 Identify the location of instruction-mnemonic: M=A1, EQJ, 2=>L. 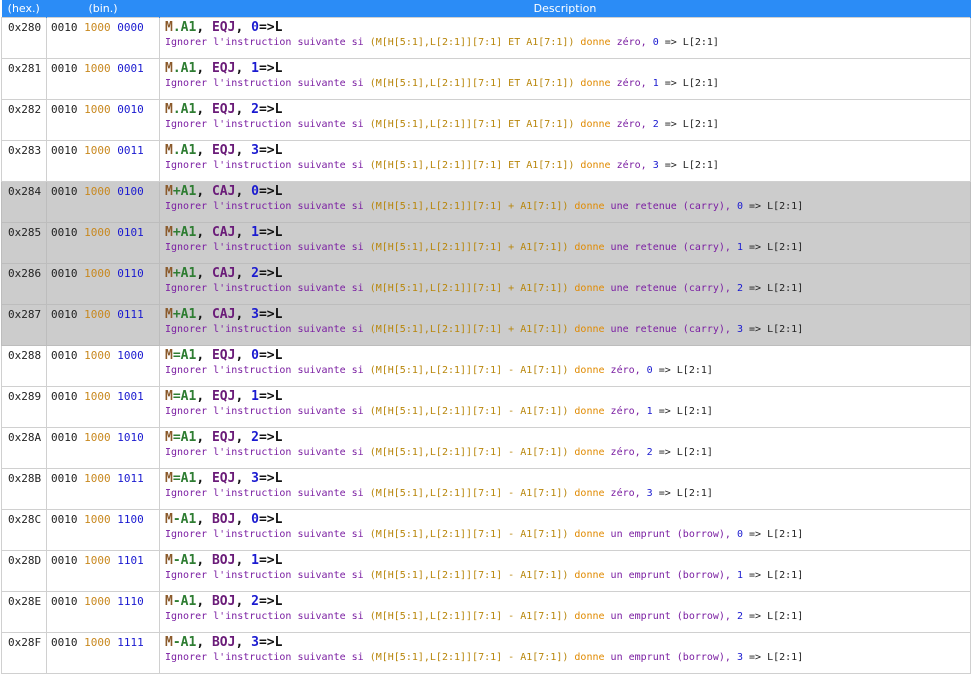
(567, 438).